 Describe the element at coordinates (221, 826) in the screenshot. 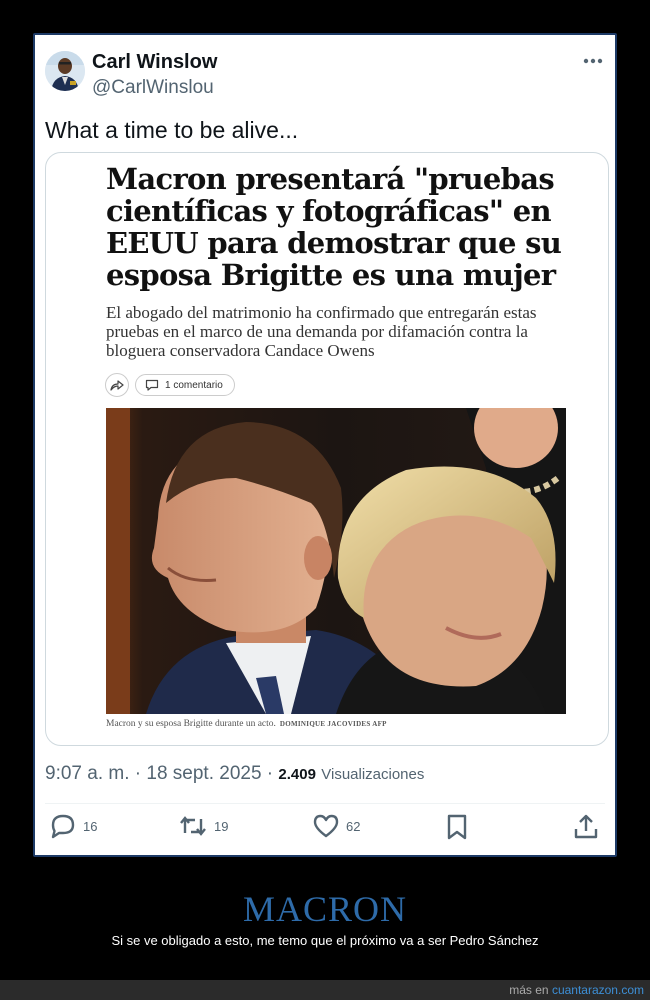

I see `retweet-count: 19` at that location.